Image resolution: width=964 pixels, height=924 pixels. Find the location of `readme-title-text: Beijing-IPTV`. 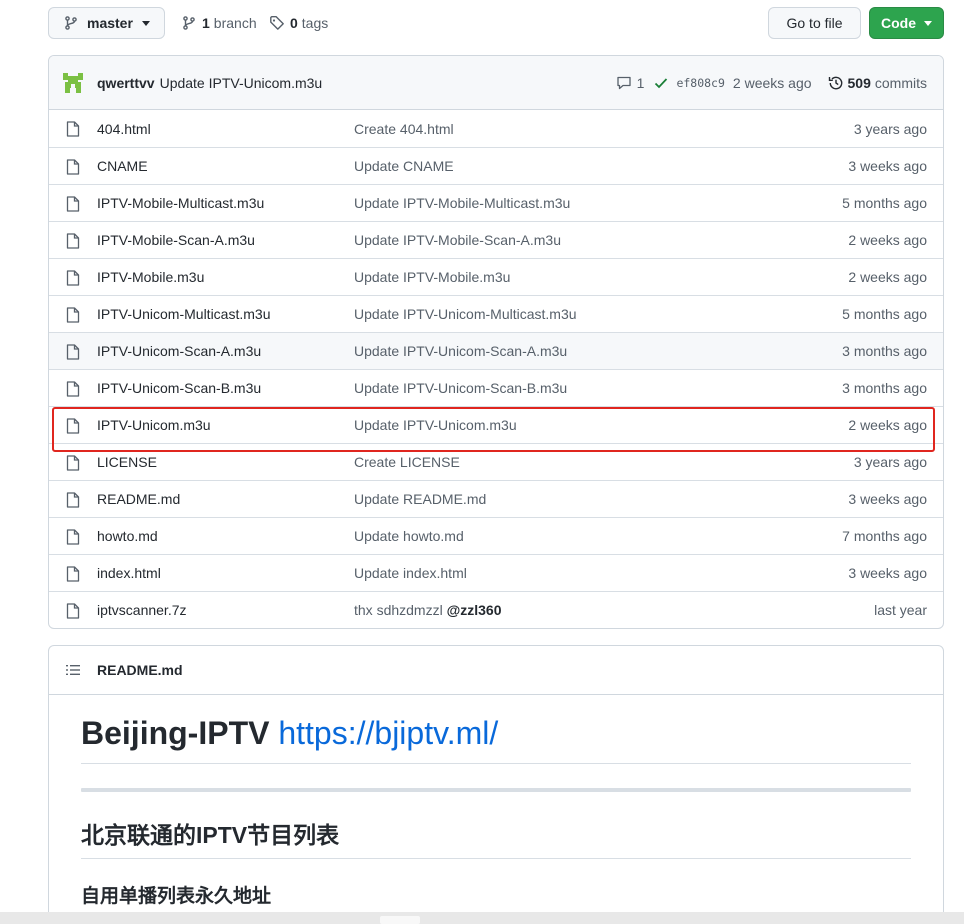

readme-title-text: Beijing-IPTV is located at coordinates (175, 733).